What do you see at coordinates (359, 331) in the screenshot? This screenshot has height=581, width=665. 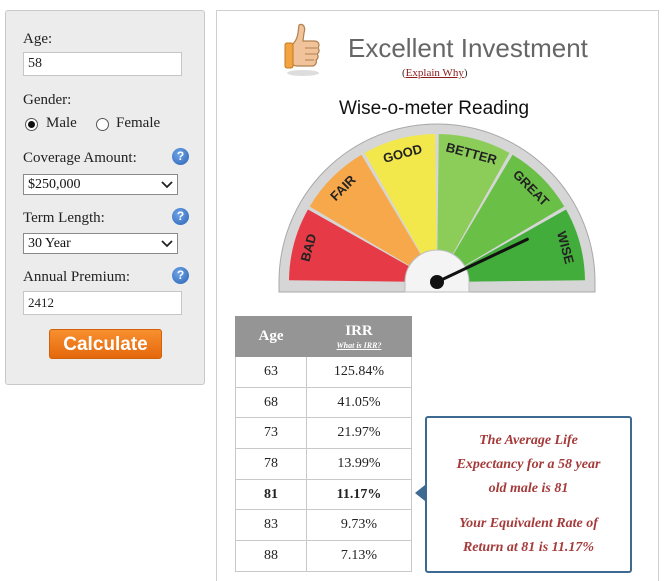 I see `irr-header-label: IRR` at bounding box center [359, 331].